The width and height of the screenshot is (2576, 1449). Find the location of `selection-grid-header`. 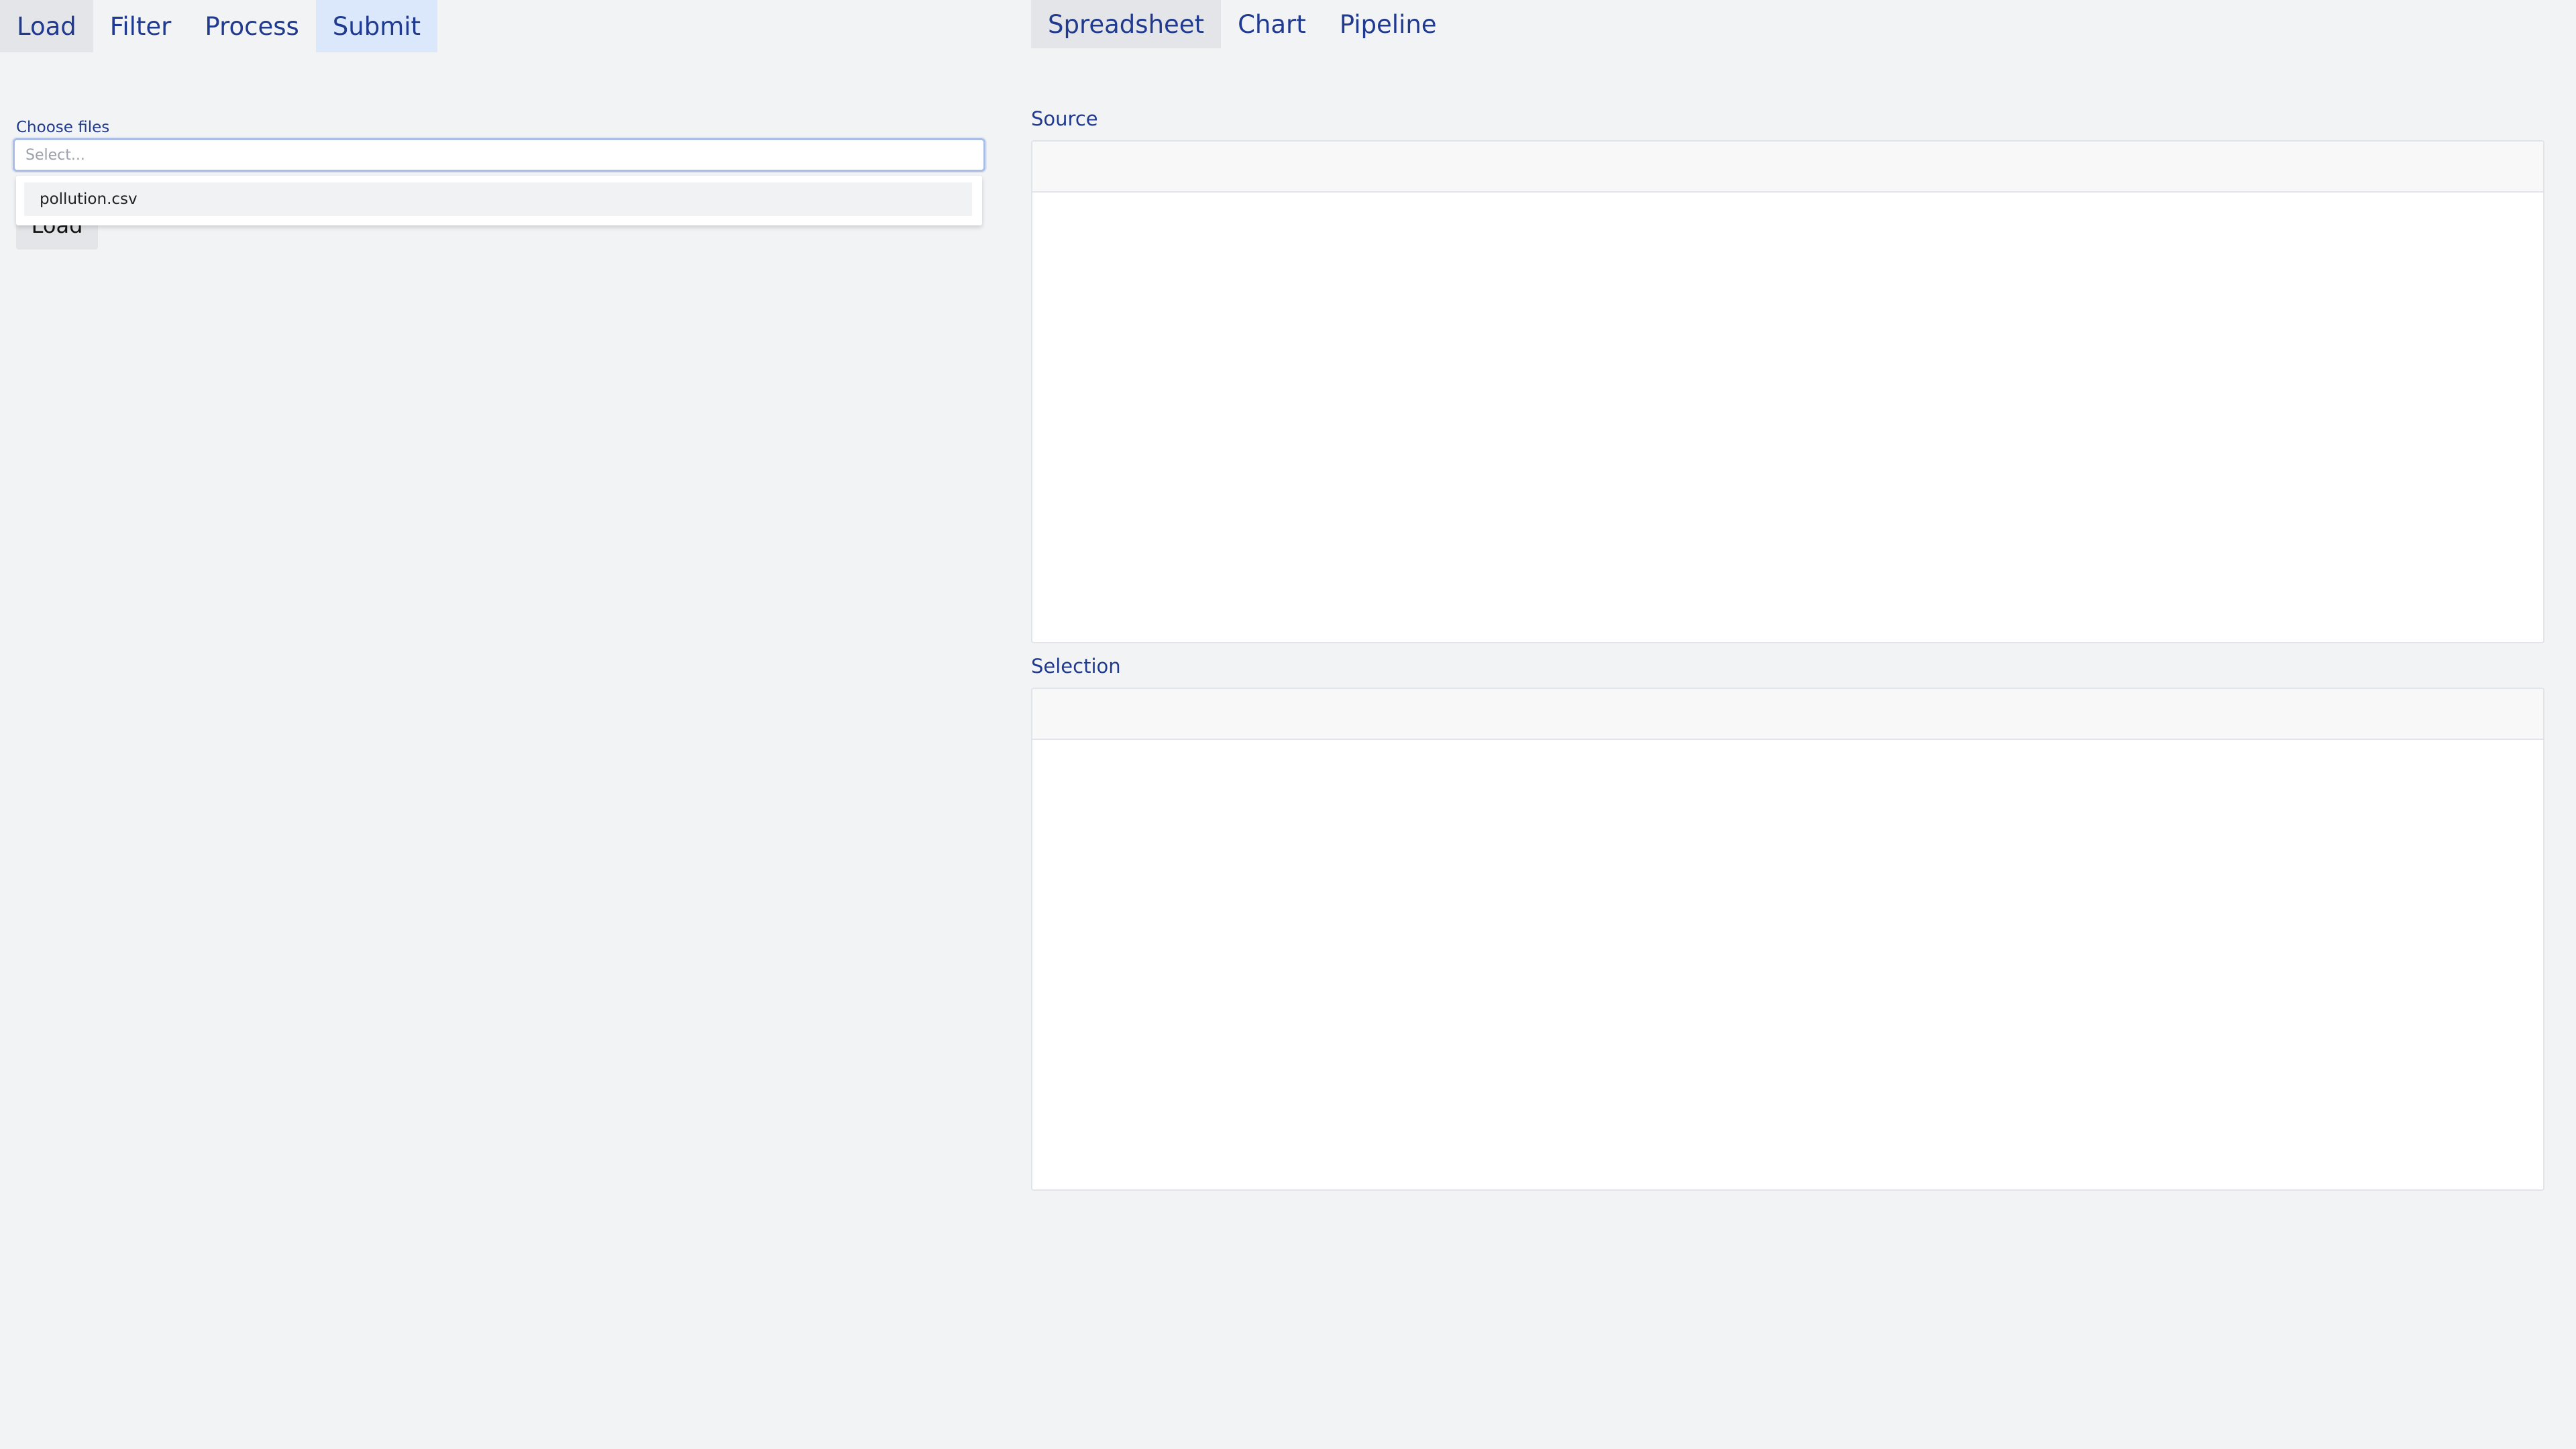

selection-grid-header is located at coordinates (1787, 714).